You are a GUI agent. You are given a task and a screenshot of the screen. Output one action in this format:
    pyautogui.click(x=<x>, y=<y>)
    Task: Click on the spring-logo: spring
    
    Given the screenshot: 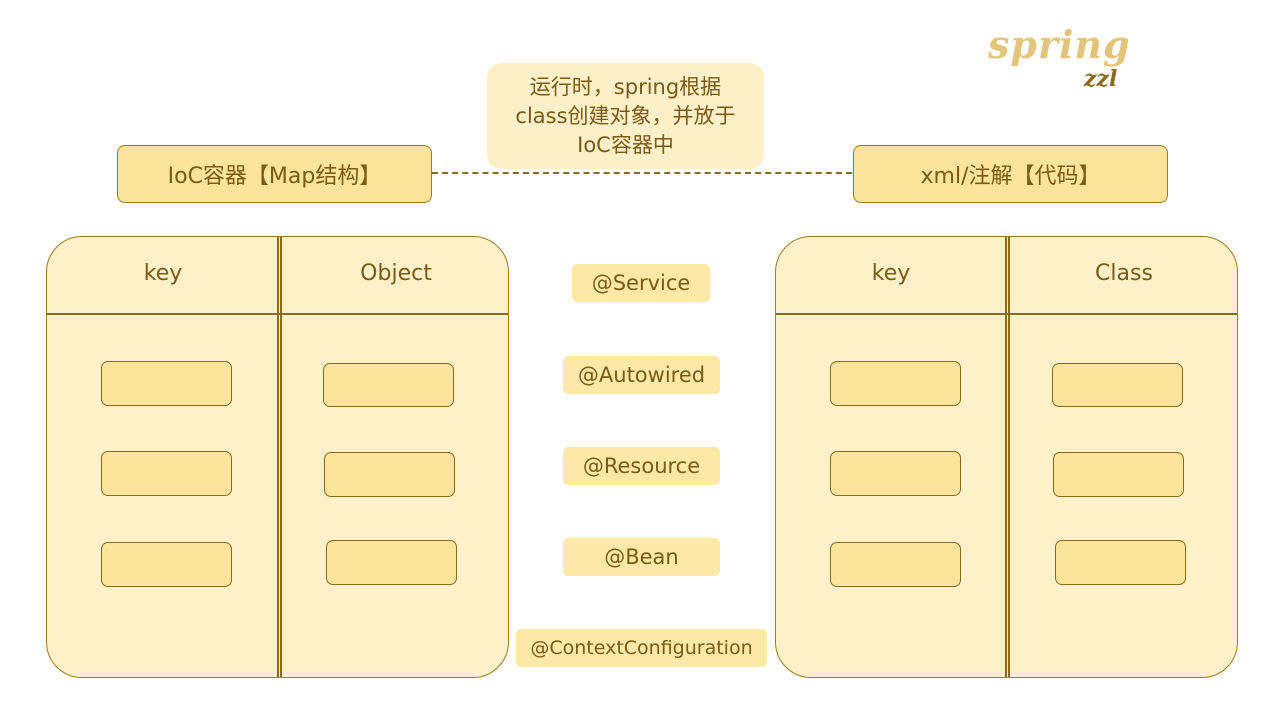 What is the action you would take?
    pyautogui.click(x=1059, y=44)
    